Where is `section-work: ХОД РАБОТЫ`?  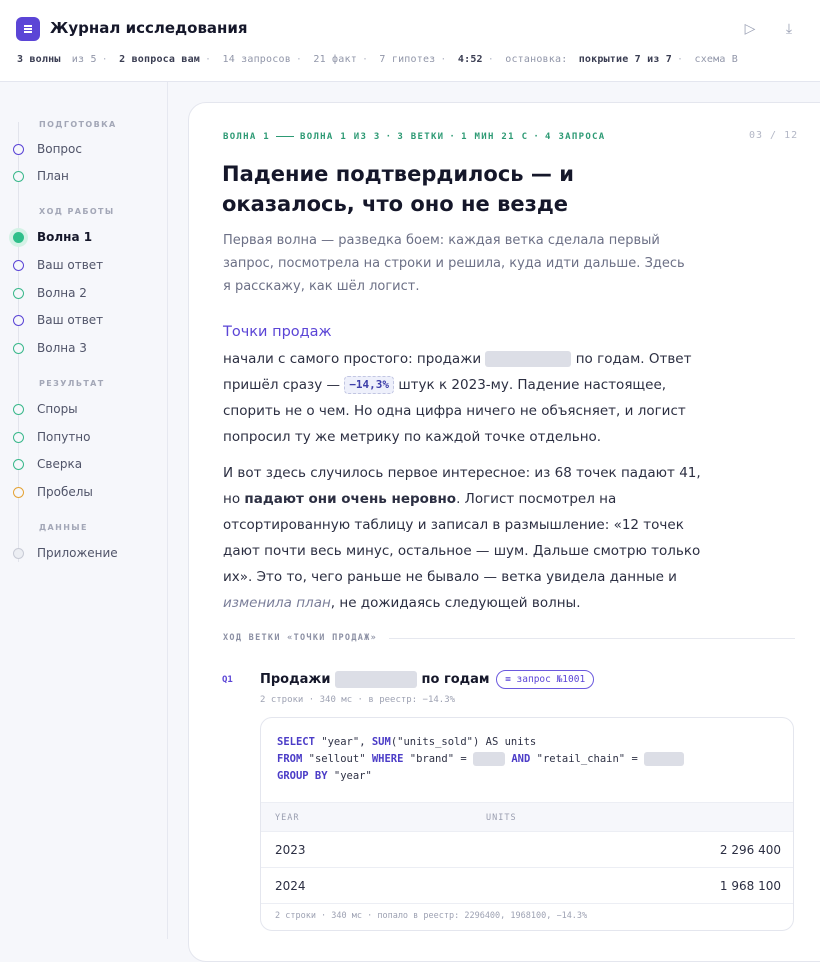
section-work: ХОД РАБОТЫ is located at coordinates (77, 211).